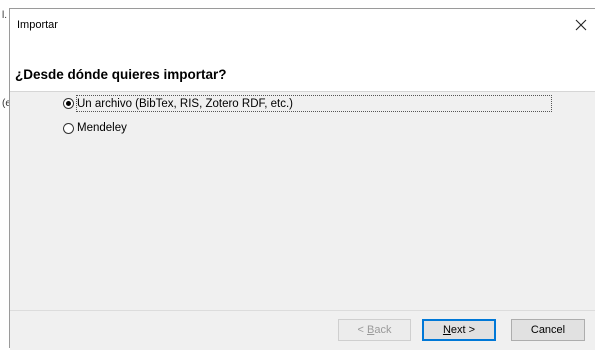 This screenshot has height=350, width=595. Describe the element at coordinates (102, 128) in the screenshot. I see `option-mendeley-label: Mendeley` at that location.